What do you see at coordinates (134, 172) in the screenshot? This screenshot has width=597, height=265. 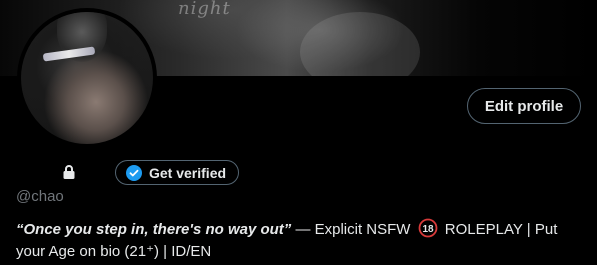 I see `verified-badge-icon` at bounding box center [134, 172].